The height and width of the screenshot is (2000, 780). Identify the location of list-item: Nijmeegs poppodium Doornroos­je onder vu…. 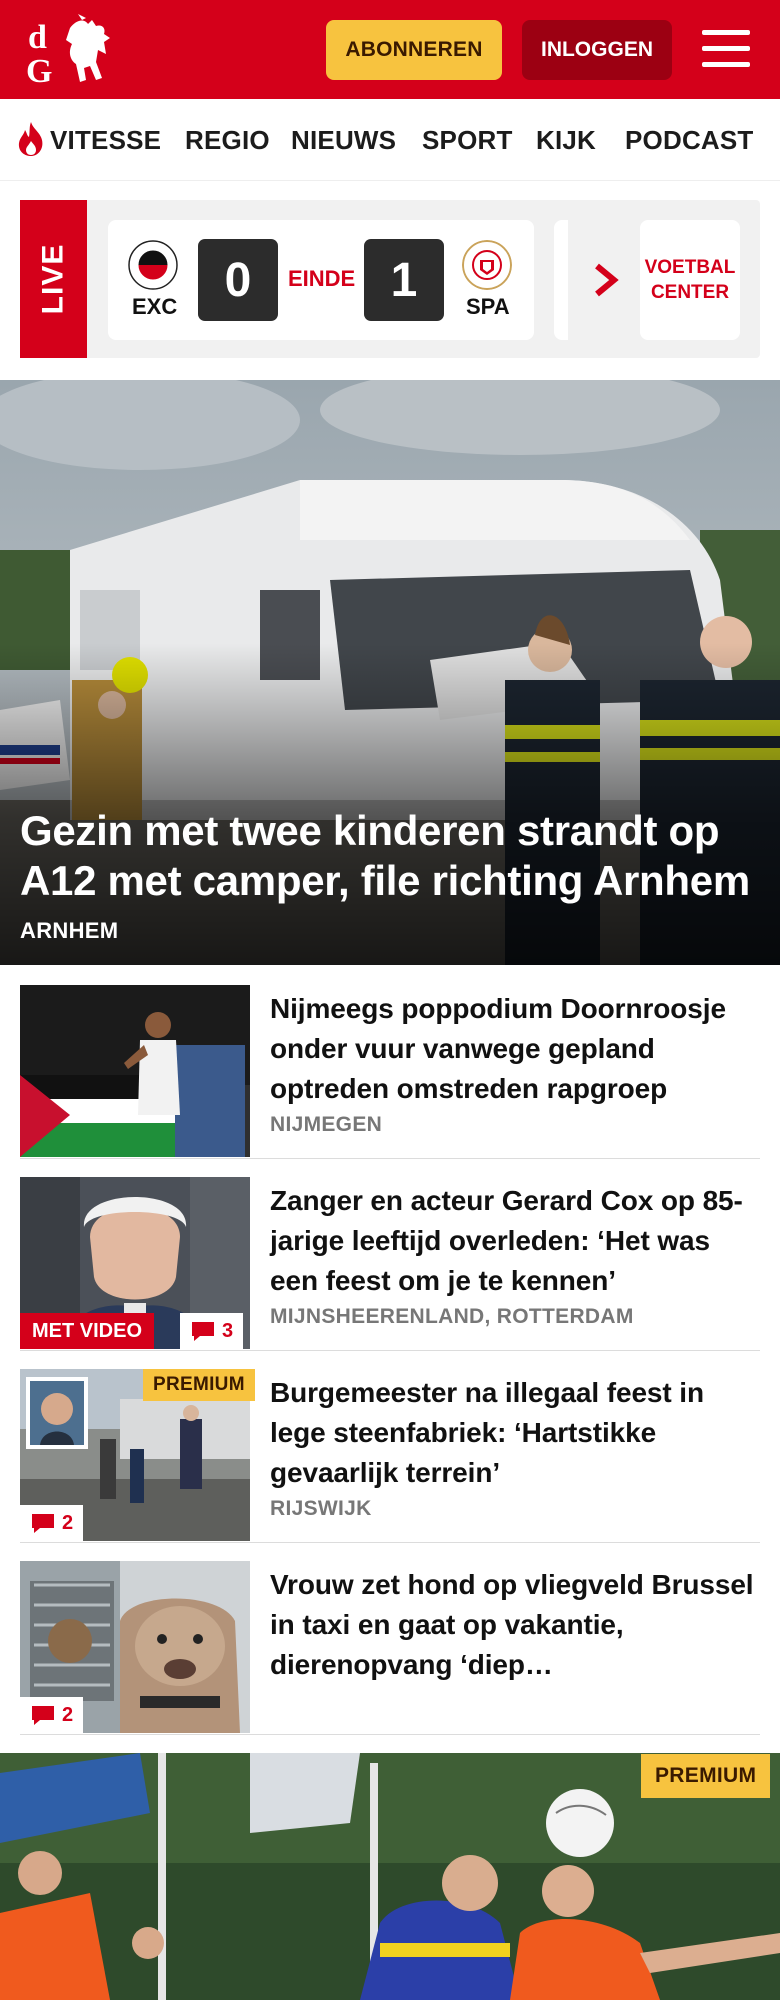
(390, 1072).